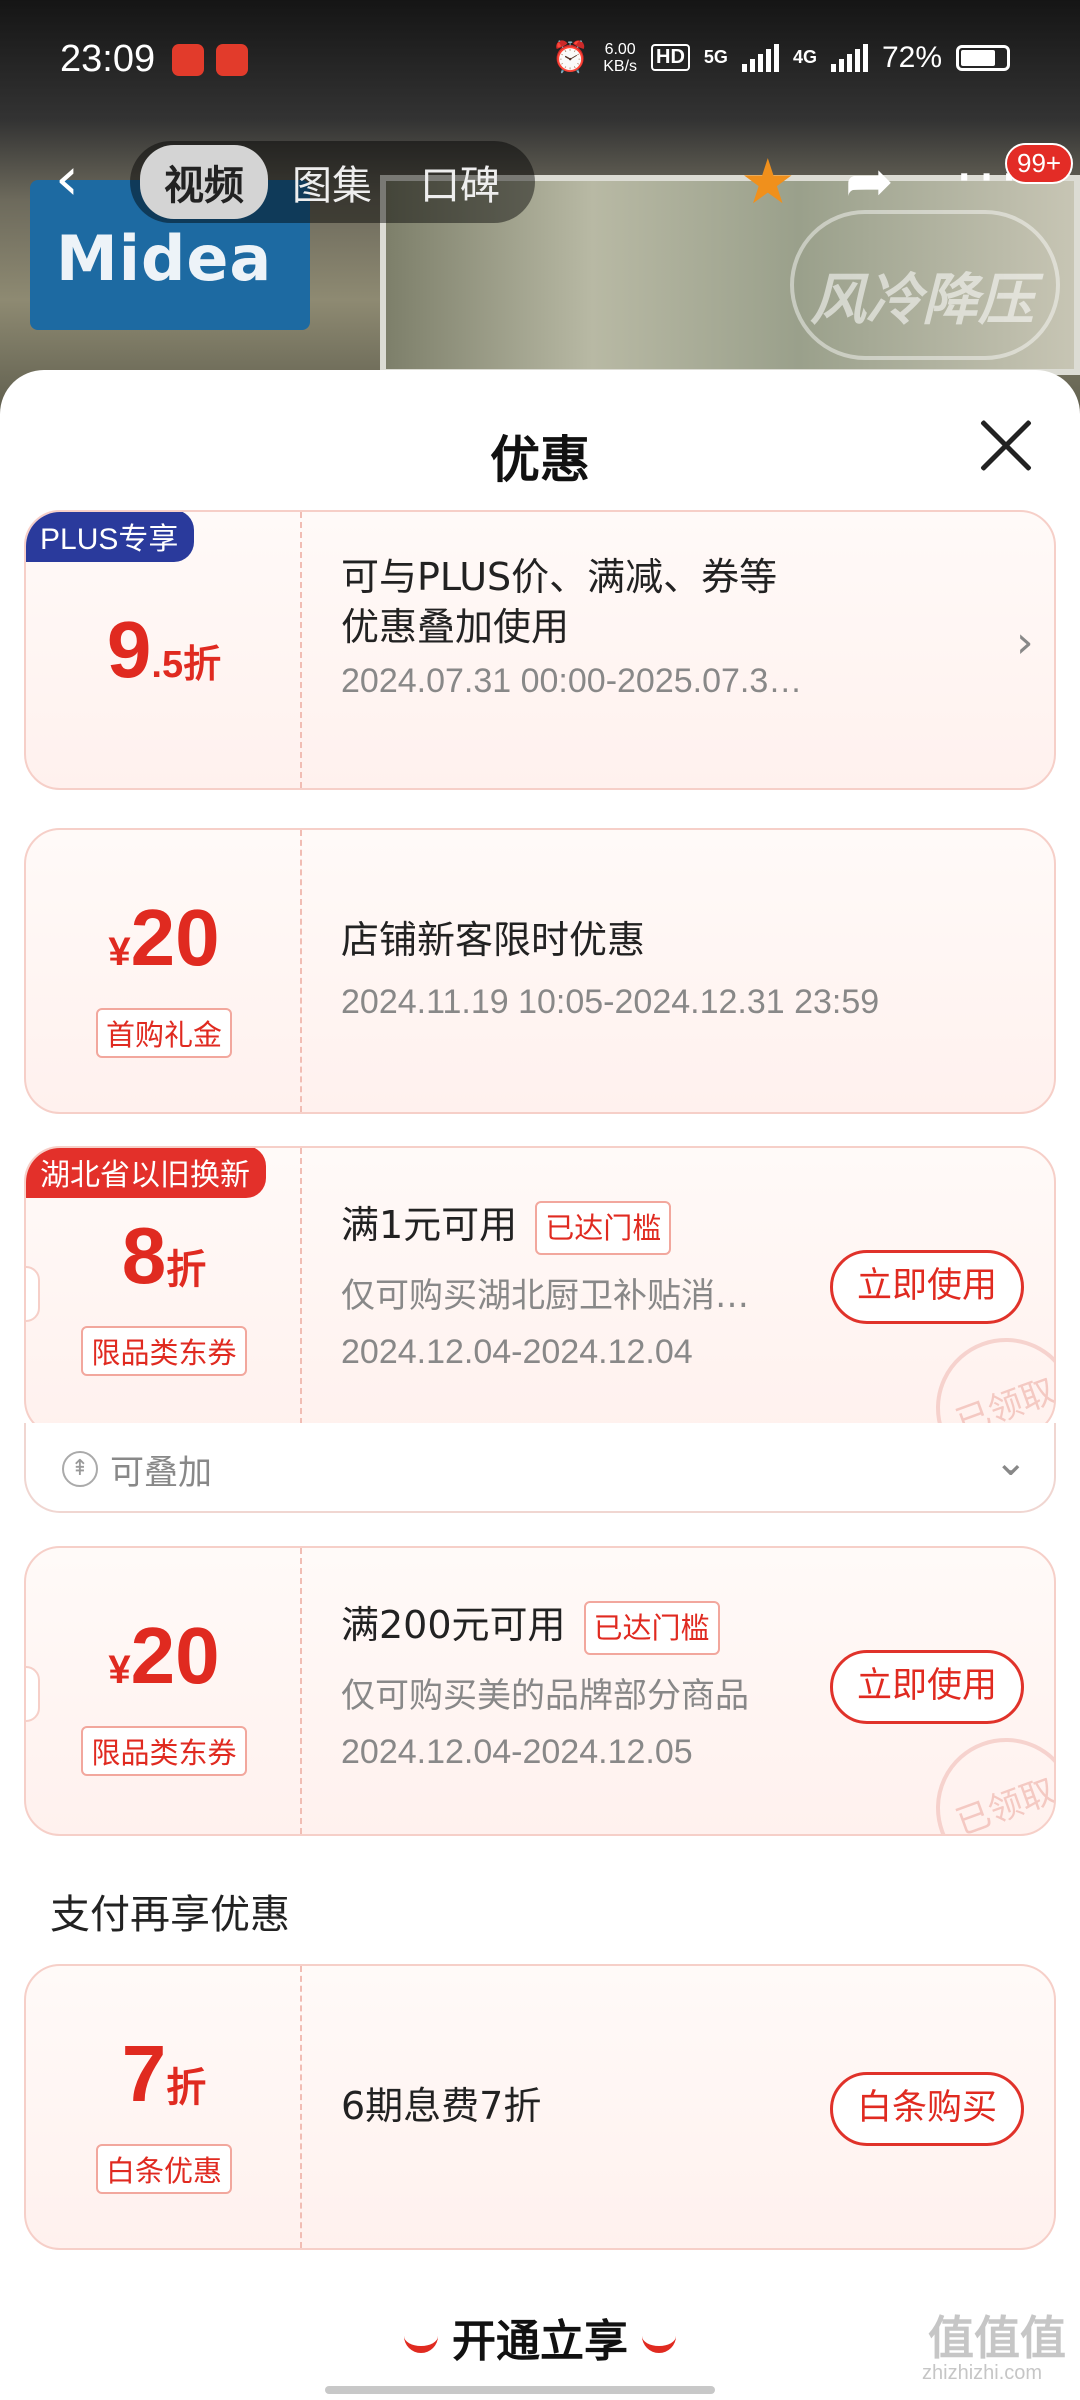  What do you see at coordinates (1006, 446) in the screenshot?
I see `close-icon` at bounding box center [1006, 446].